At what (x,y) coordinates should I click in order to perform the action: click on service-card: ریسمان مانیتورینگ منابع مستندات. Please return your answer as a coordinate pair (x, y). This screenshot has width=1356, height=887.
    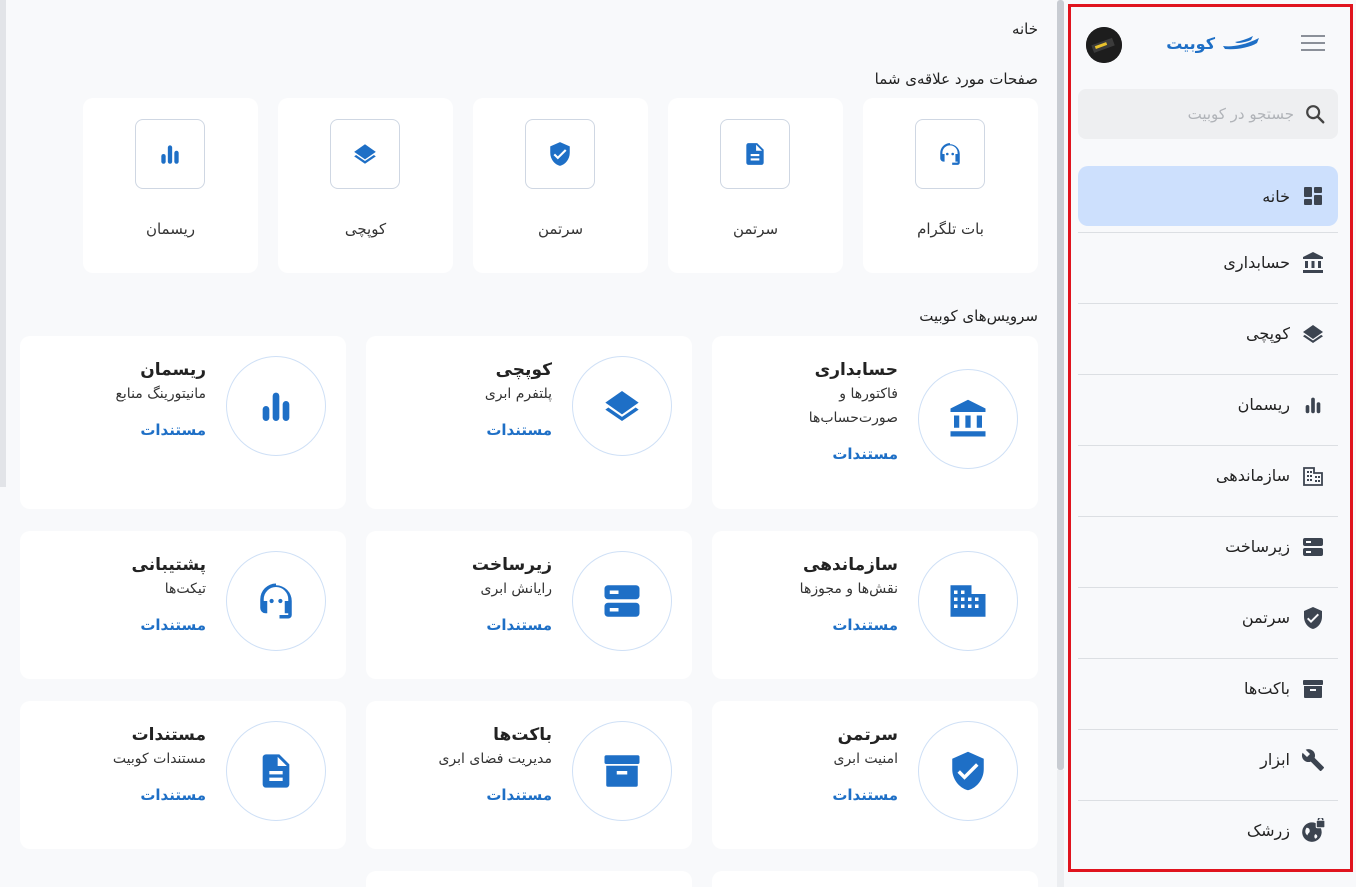
    Looking at the image, I should click on (183, 422).